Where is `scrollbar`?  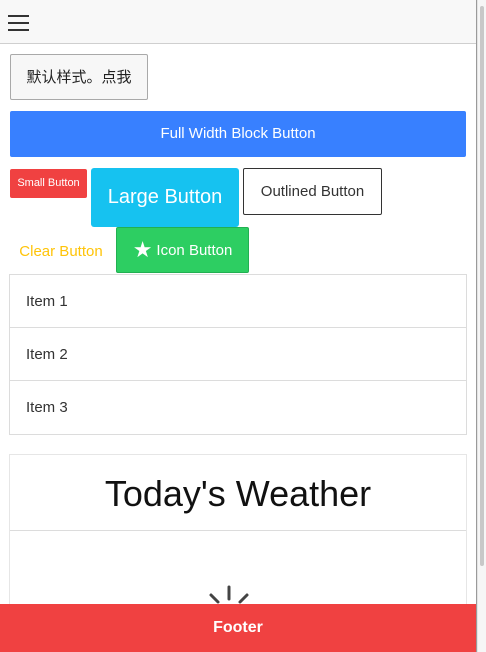
scrollbar is located at coordinates (481, 326).